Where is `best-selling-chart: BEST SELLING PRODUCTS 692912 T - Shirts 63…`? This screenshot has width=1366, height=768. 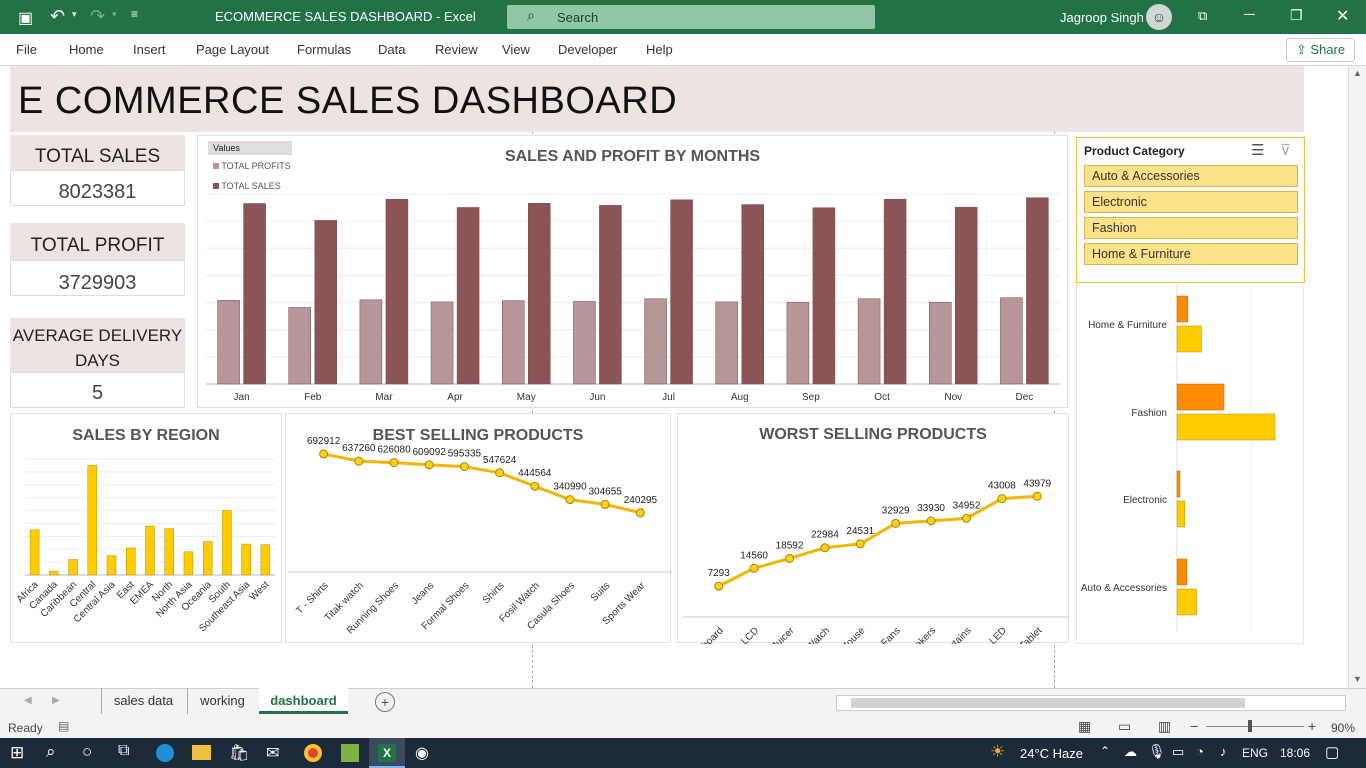 best-selling-chart: BEST SELLING PRODUCTS 692912 T - Shirts 63… is located at coordinates (478, 528).